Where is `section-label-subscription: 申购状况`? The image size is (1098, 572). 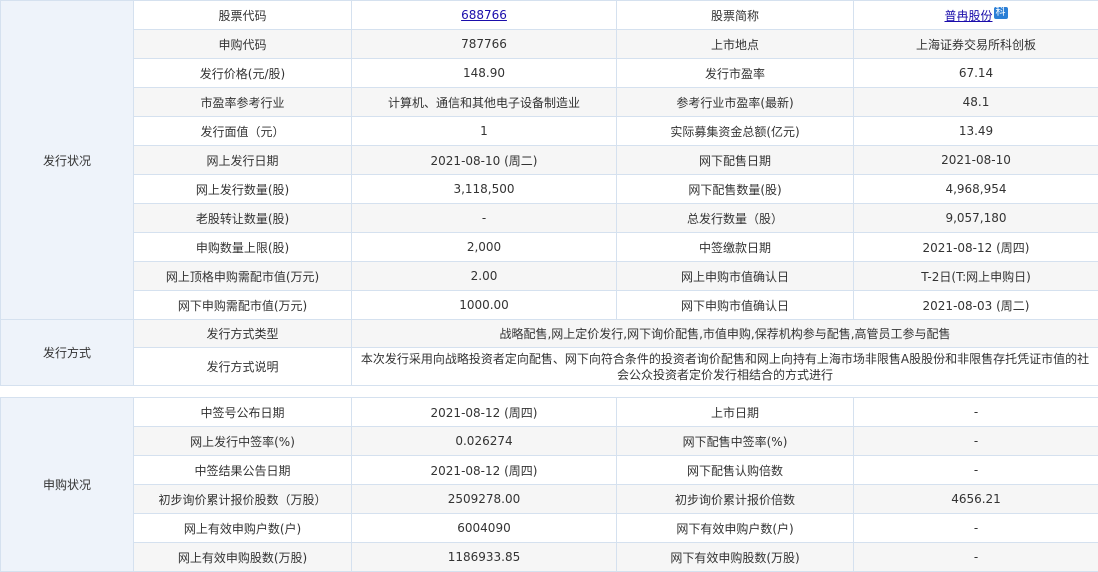 section-label-subscription: 申购状况 is located at coordinates (67, 484).